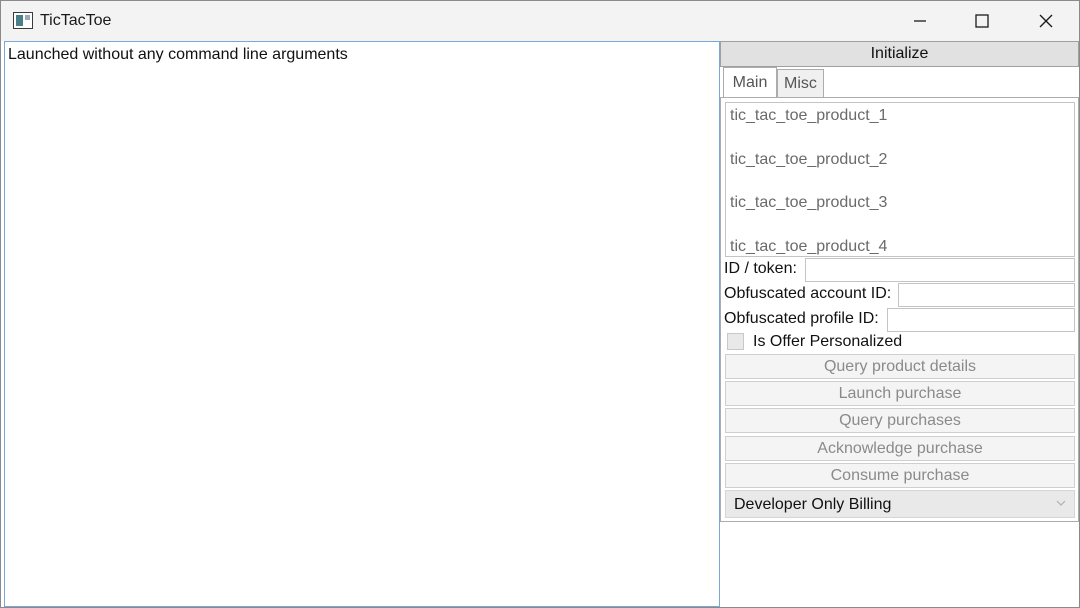  Describe the element at coordinates (900, 475) in the screenshot. I see `consume-purchase-button: Consume purchase` at that location.